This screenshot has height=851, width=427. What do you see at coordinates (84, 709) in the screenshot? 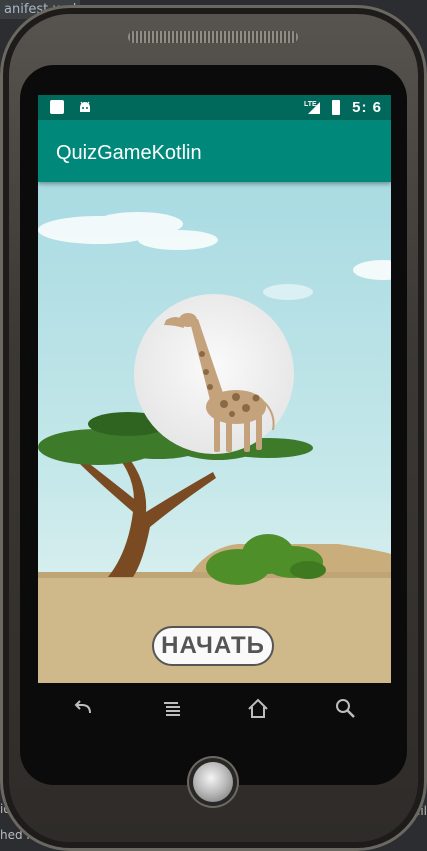
I see `back-icon` at bounding box center [84, 709].